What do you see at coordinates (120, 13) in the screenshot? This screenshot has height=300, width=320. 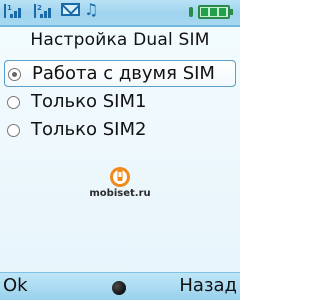 I see `status-bar: 1 2 ♫` at bounding box center [120, 13].